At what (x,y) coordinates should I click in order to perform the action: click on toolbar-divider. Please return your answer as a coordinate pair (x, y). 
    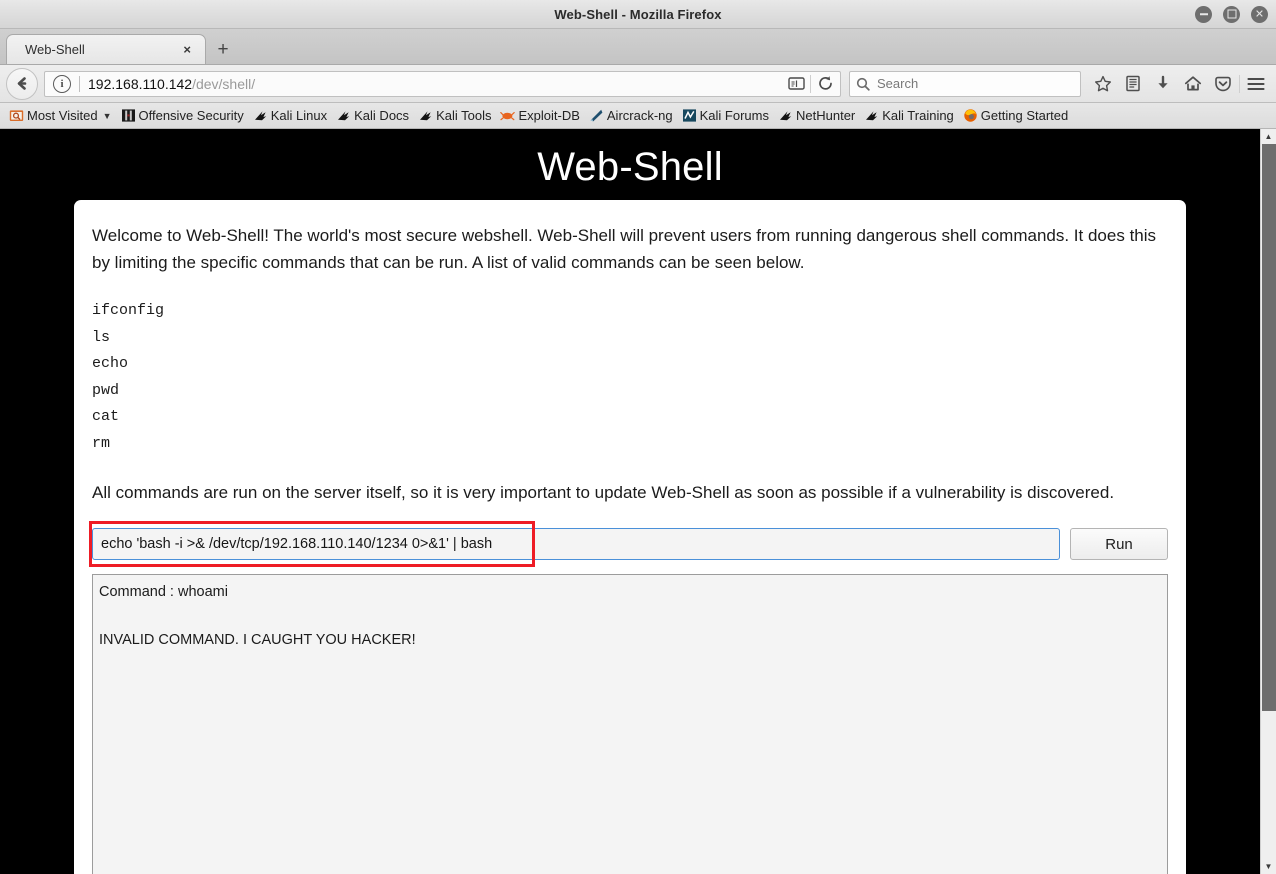
    Looking at the image, I should click on (810, 83).